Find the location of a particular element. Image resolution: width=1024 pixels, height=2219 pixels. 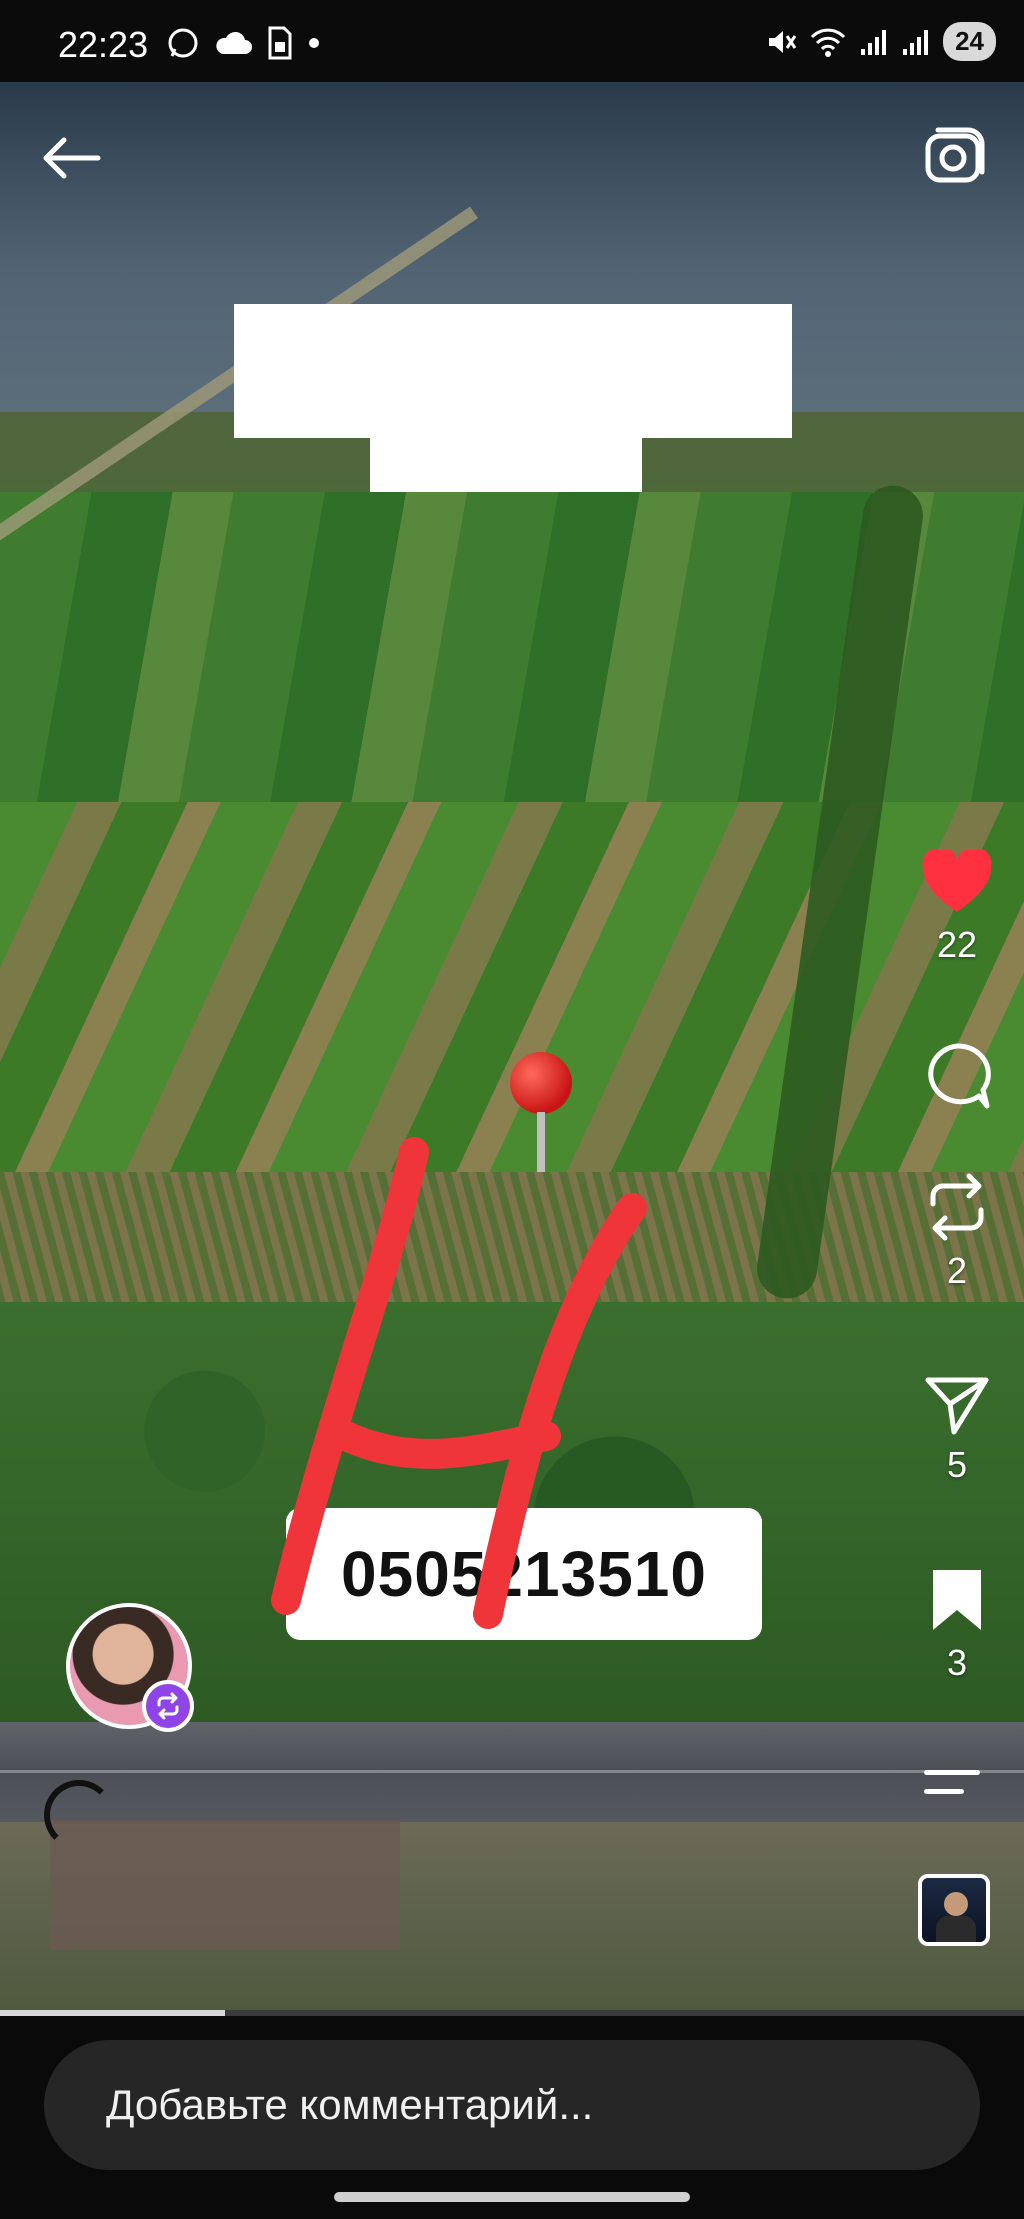

phone-number-label: 0505213510 is located at coordinates (524, 1574).